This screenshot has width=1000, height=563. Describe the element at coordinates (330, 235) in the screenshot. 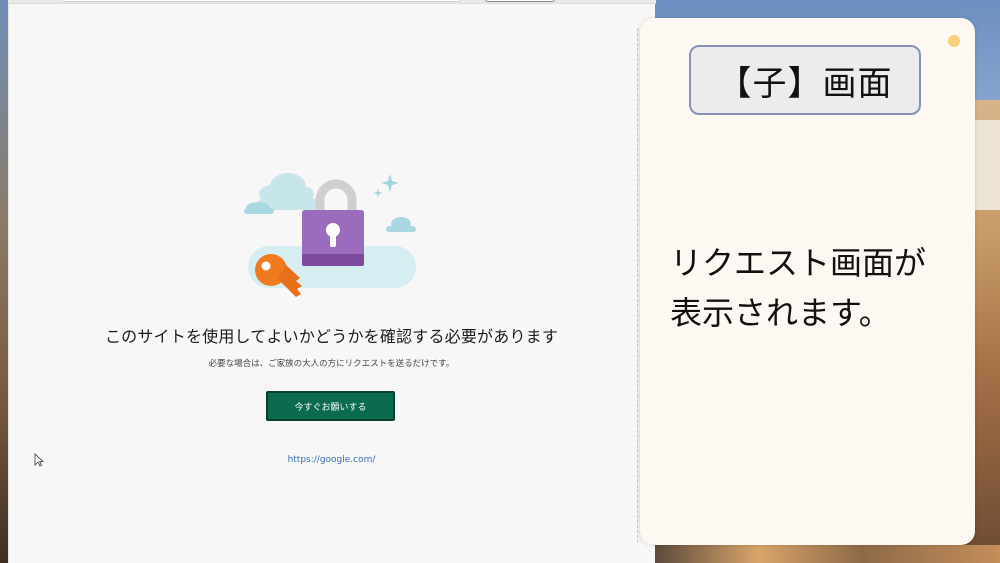

I see `lock-illustration` at that location.